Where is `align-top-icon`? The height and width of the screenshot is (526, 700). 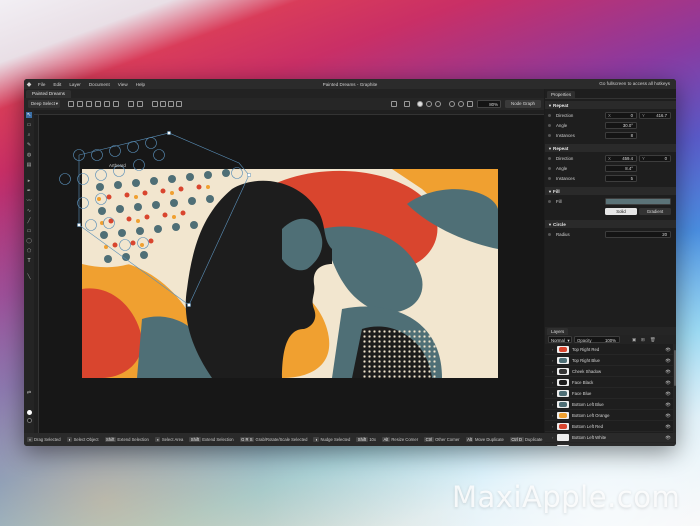
align-top-icon is located at coordinates (98, 104).